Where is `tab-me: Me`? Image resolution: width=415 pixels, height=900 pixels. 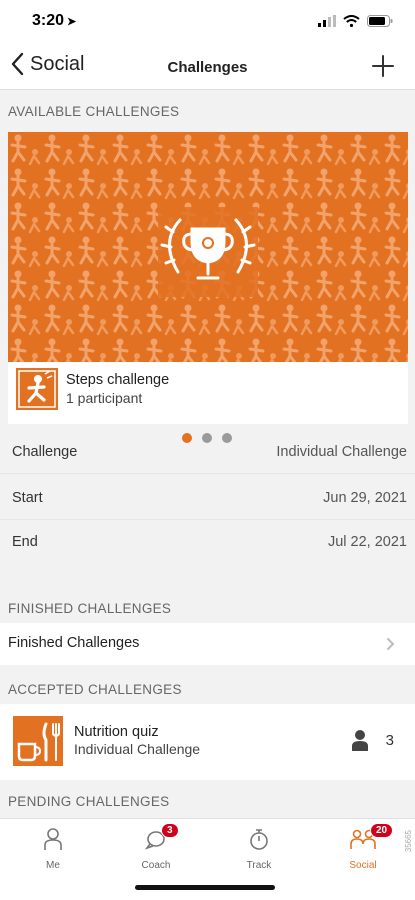 tab-me: Me is located at coordinates (53, 849).